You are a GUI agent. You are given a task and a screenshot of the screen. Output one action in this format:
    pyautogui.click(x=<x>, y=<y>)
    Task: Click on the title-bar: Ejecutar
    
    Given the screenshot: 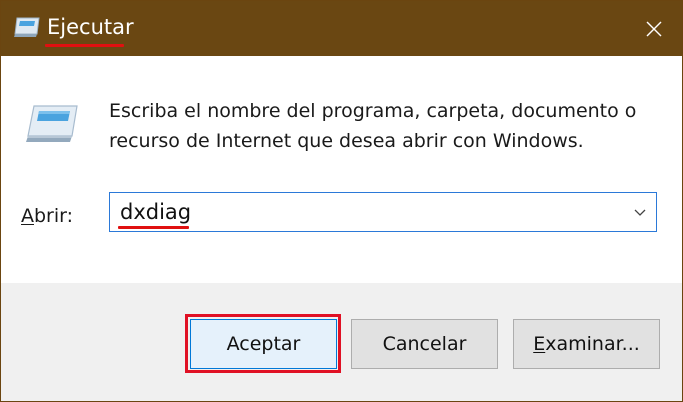 What is the action you would take?
    pyautogui.click(x=341, y=28)
    